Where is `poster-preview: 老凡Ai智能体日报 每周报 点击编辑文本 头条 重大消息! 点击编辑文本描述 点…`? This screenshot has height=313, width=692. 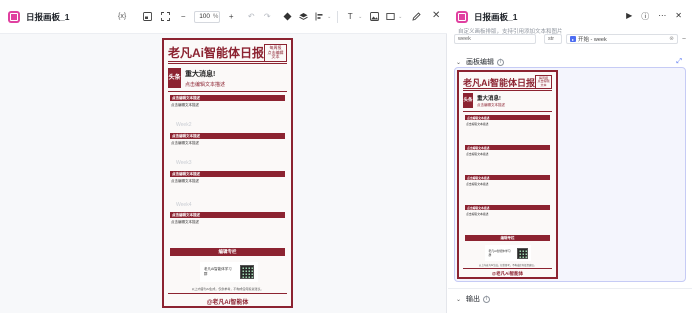
poster-preview: 老凡Ai智能体日报 每周报 点击编辑文本 头条 重大消息! 点击编辑文本描述 点… is located at coordinates (507, 174).